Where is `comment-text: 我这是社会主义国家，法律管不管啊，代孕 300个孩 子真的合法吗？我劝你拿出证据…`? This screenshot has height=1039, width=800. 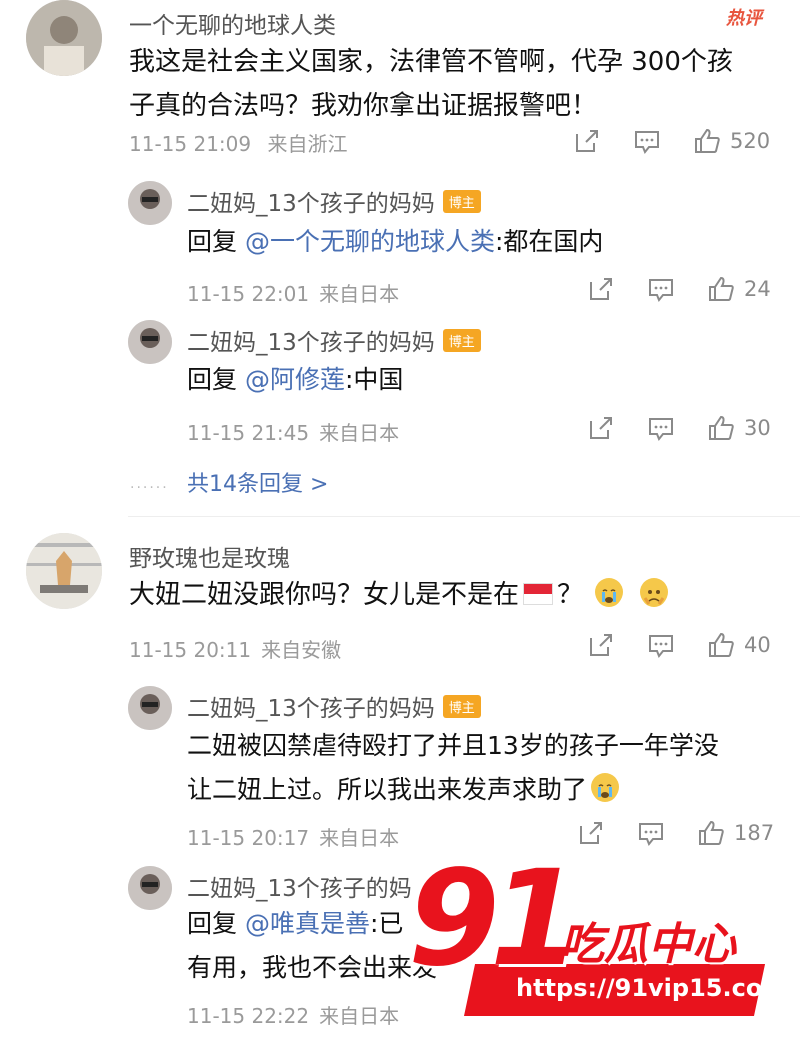 comment-text: 我这是社会主义国家，法律管不管啊，代孕 300个孩 子真的合法吗？我劝你拿出证据… is located at coordinates (431, 84).